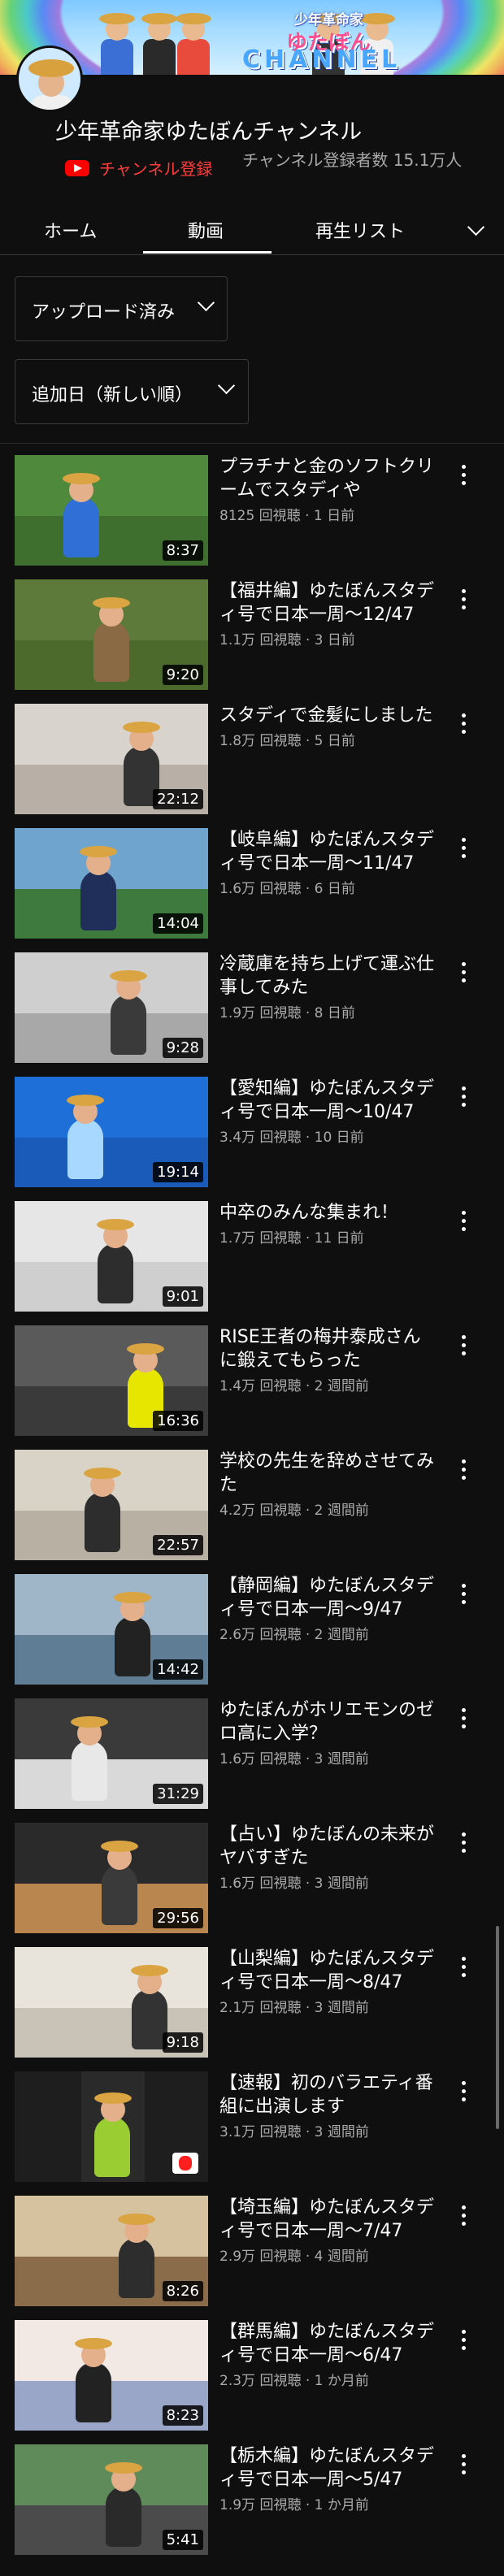 The width and height of the screenshot is (504, 2576). What do you see at coordinates (287, 1013) in the screenshot?
I see `video-meta: 1.9万 回視聴 · 8 日前` at bounding box center [287, 1013].